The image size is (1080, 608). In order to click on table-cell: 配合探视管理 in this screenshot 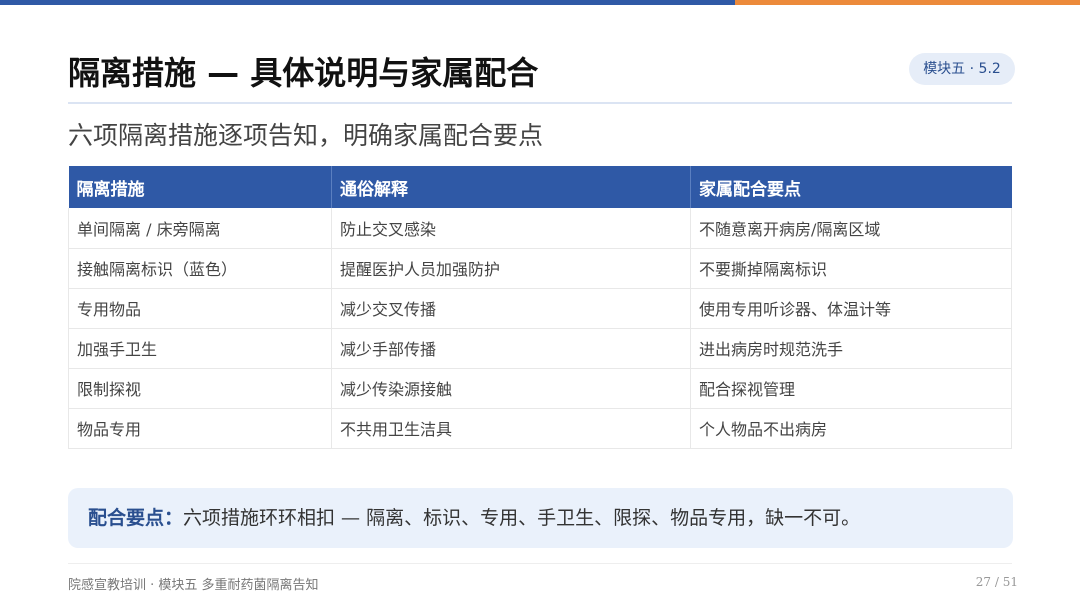, I will do `click(851, 388)`.